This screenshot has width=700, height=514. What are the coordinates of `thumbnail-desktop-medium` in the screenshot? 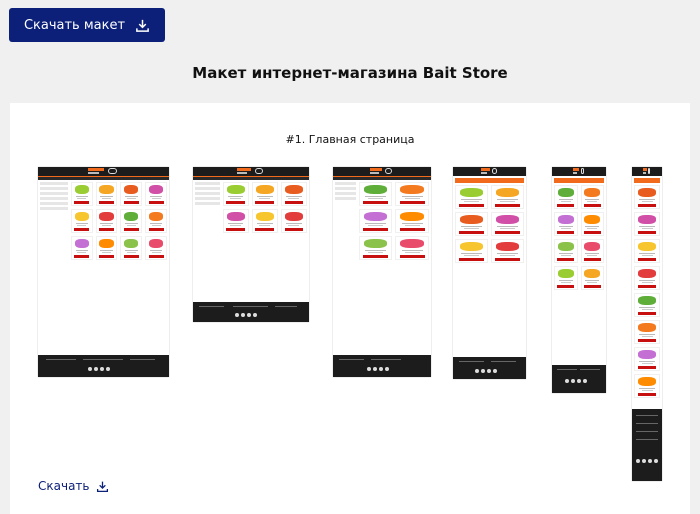 It's located at (251, 244).